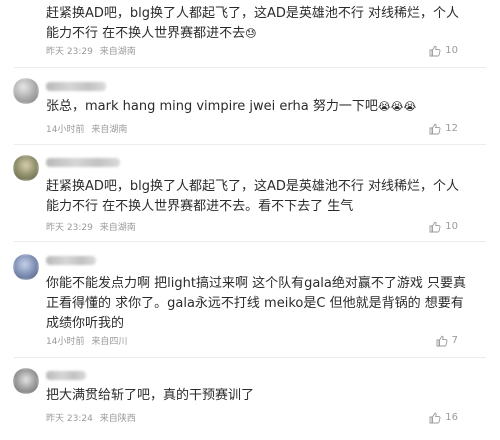  I want to click on comment-location: 来自陕西, so click(117, 419).